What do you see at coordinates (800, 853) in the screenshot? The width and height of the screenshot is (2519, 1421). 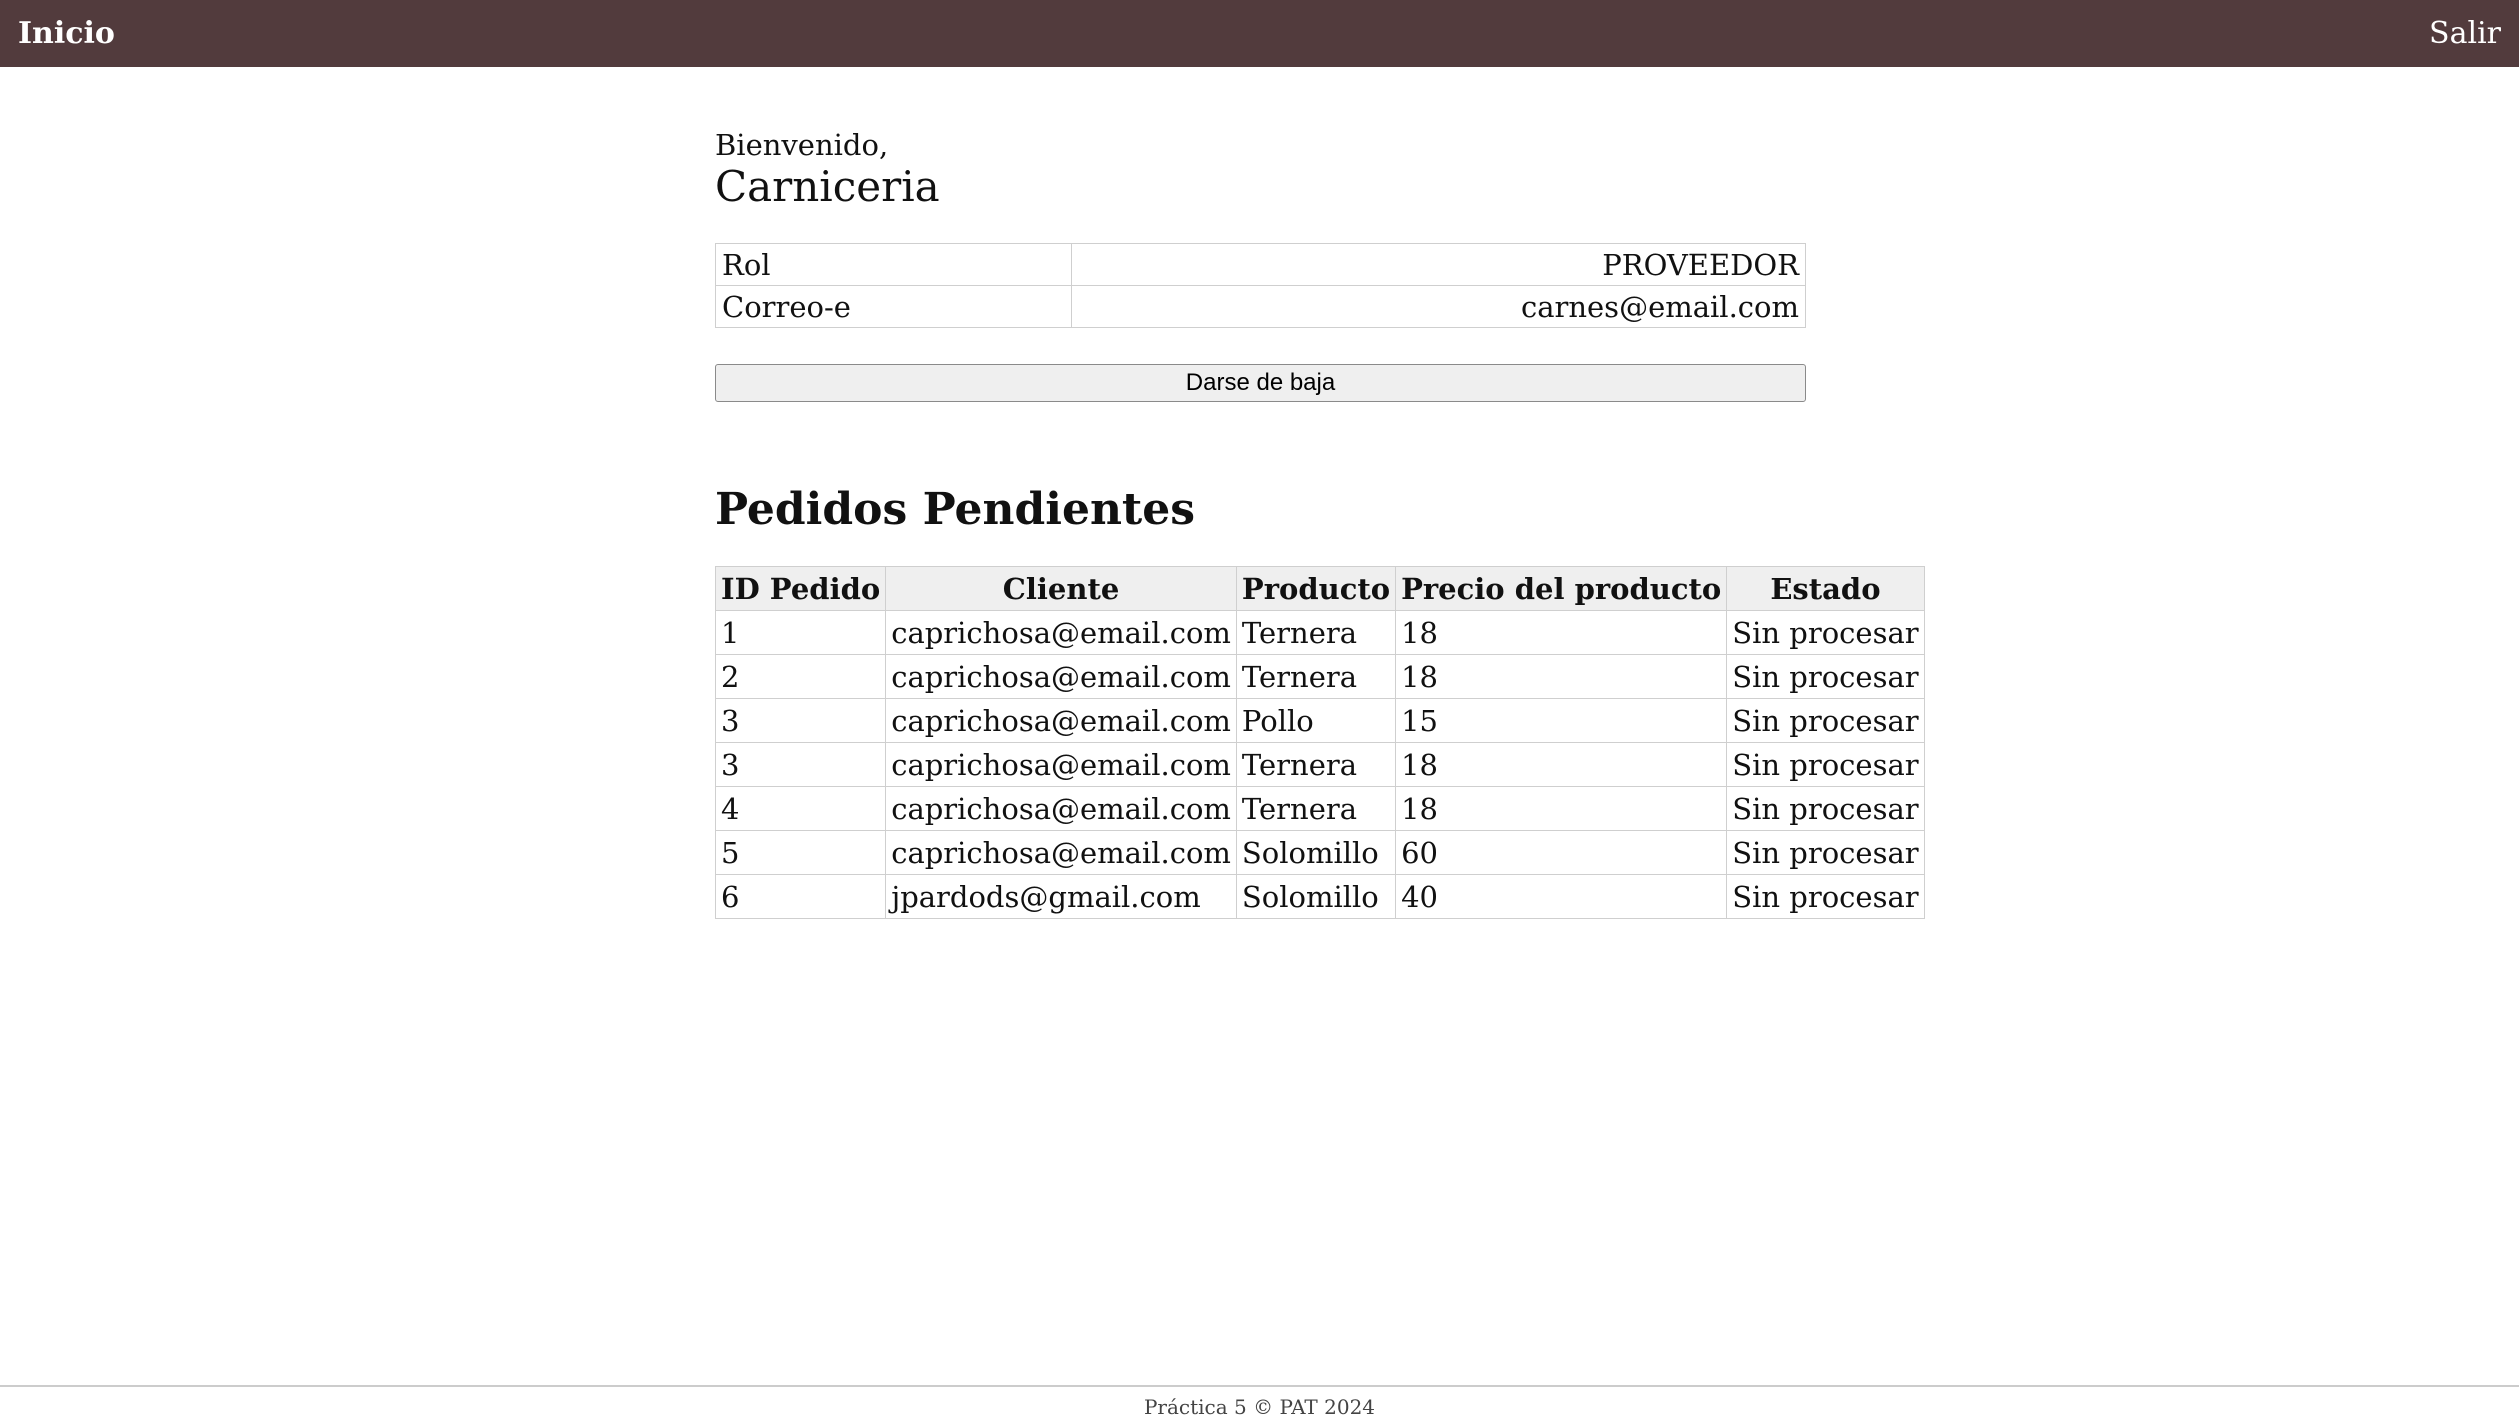 I see `order-id-cell: 5` at bounding box center [800, 853].